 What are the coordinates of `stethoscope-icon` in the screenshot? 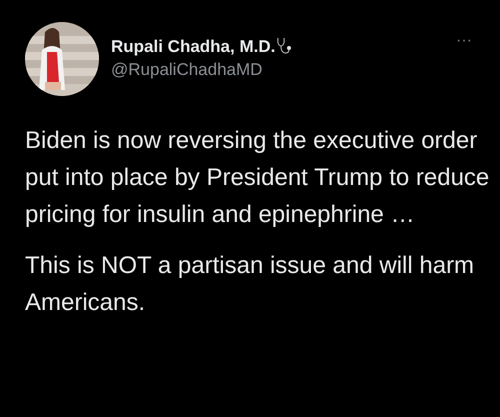 It's located at (284, 46).